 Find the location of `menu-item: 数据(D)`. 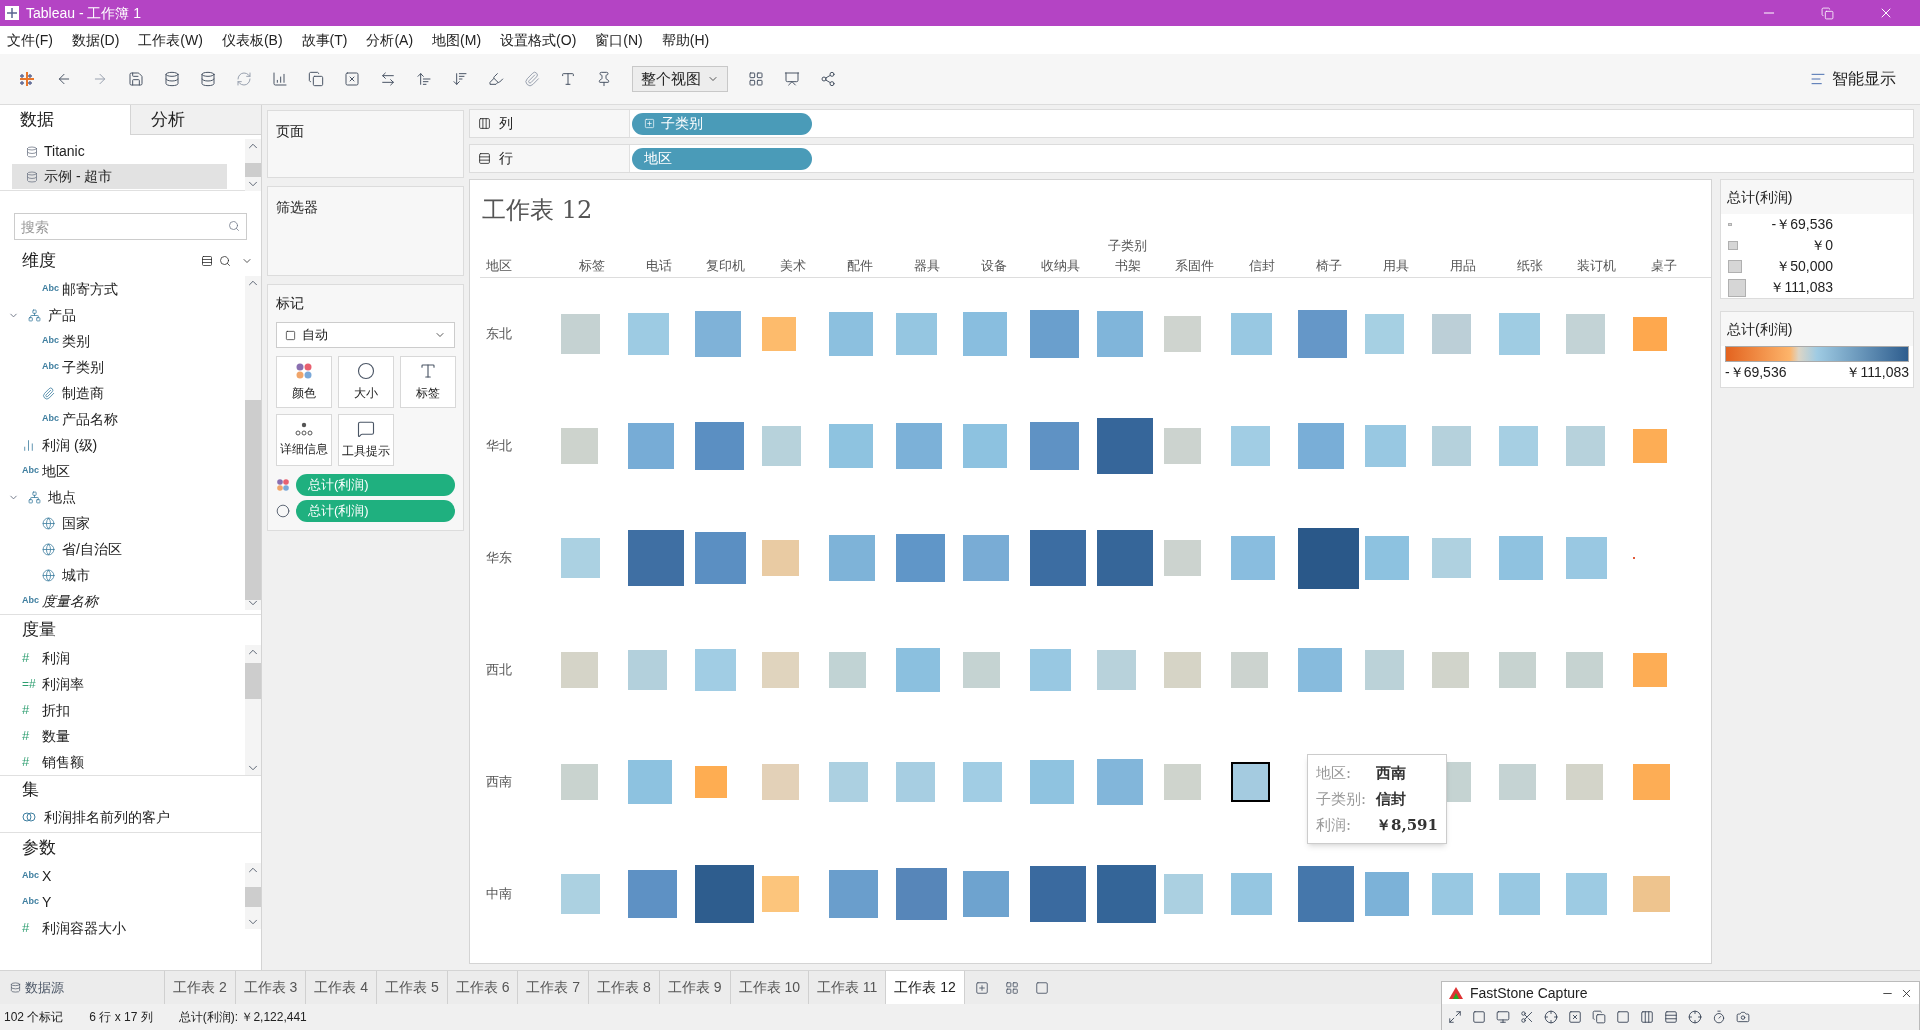

menu-item: 数据(D) is located at coordinates (95, 40).